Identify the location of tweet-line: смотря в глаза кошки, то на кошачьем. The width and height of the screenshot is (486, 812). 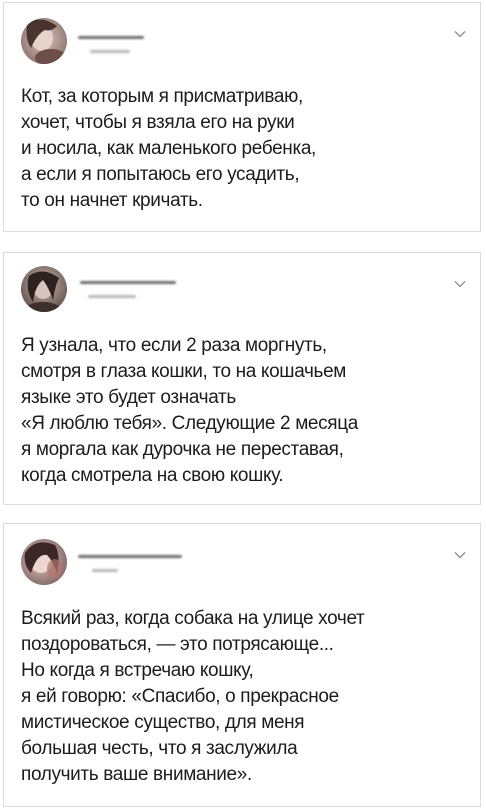
(184, 371).